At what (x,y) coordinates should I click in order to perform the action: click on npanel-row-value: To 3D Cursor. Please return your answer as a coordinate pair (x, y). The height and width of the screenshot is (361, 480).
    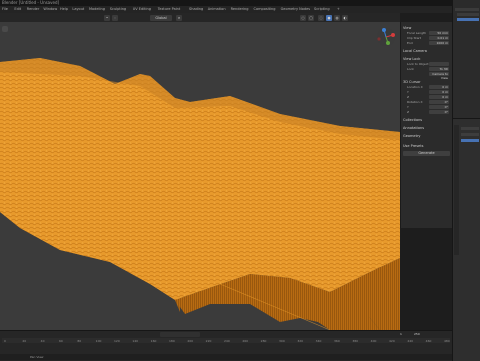
    Looking at the image, I should click on (439, 71).